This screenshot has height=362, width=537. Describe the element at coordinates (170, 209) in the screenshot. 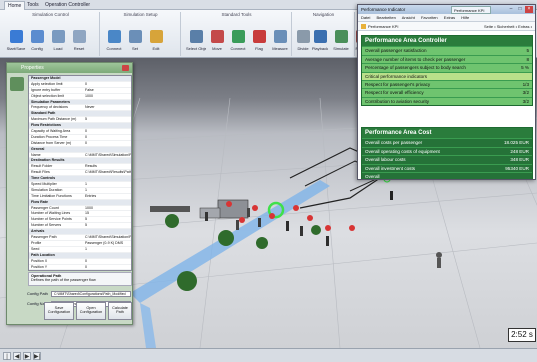

I see `bench` at that location.